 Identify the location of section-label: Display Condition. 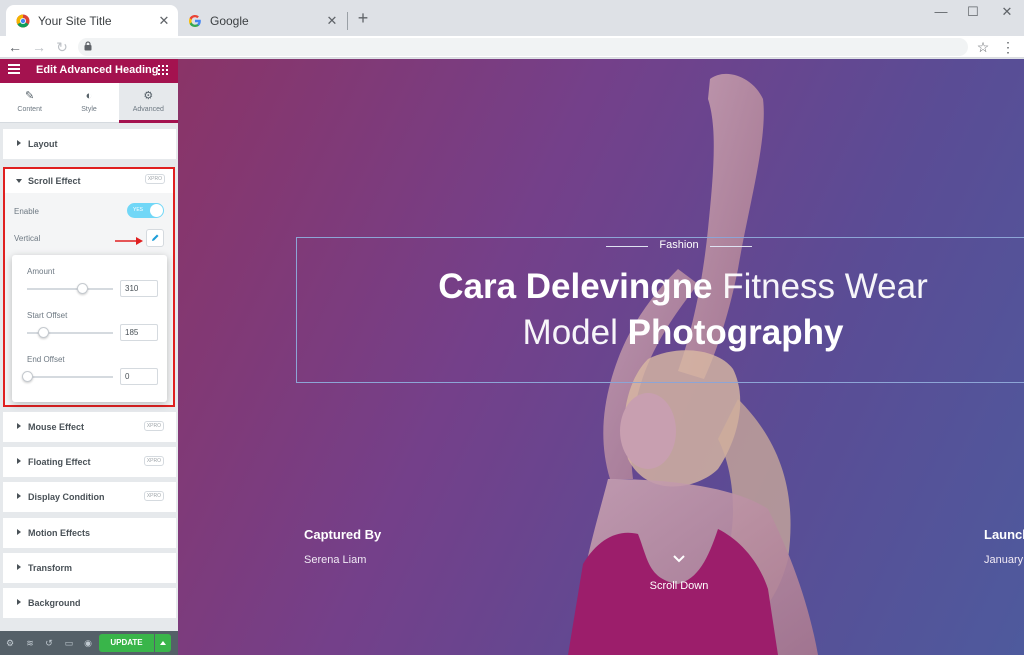
(66, 497).